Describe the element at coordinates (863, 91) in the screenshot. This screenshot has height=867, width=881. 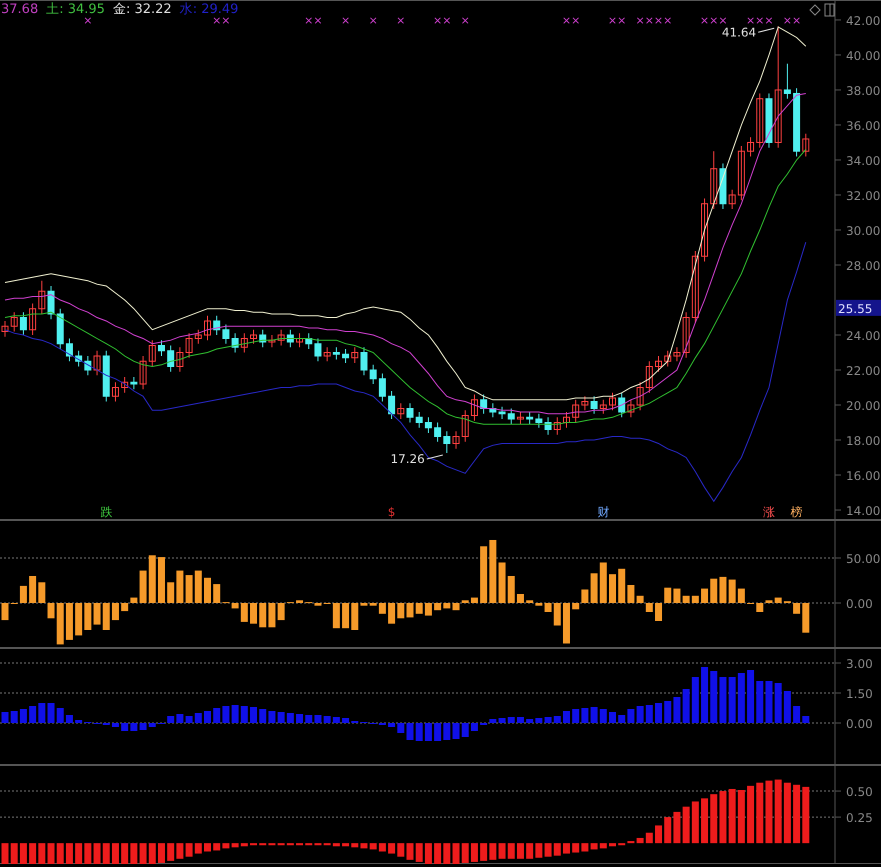
I see `axis-label: 38.00` at that location.